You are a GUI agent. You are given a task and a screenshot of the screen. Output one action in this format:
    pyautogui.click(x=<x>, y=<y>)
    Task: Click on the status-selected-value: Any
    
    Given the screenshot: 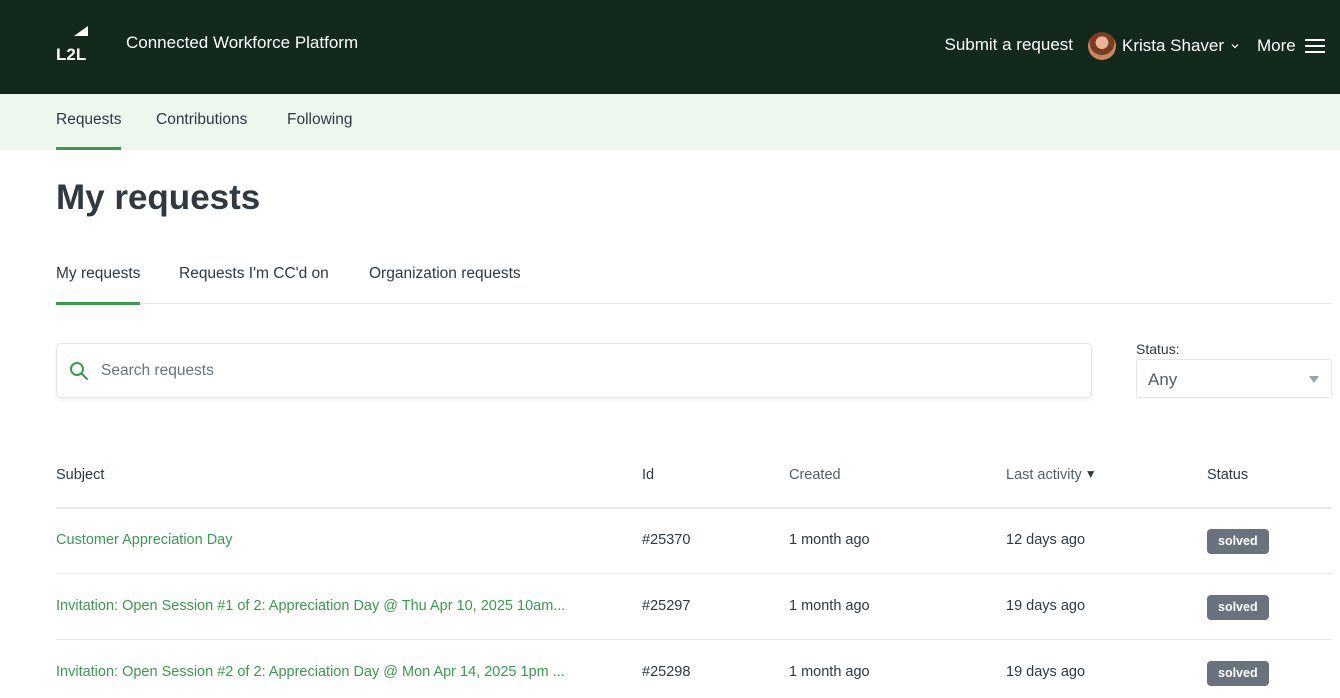 What is the action you would take?
    pyautogui.click(x=1163, y=379)
    